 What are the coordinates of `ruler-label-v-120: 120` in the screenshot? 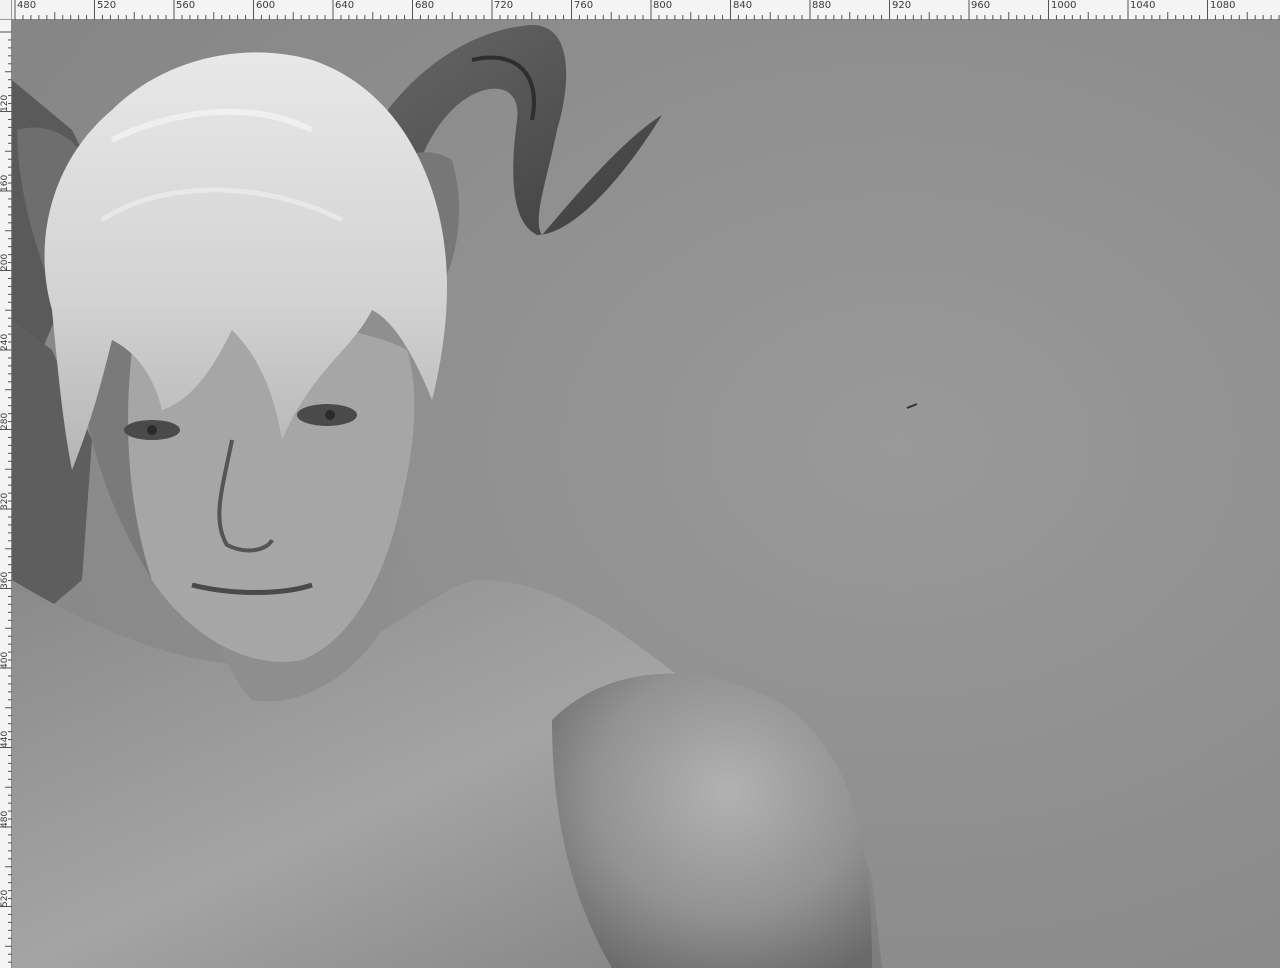 It's located at (5, 103).